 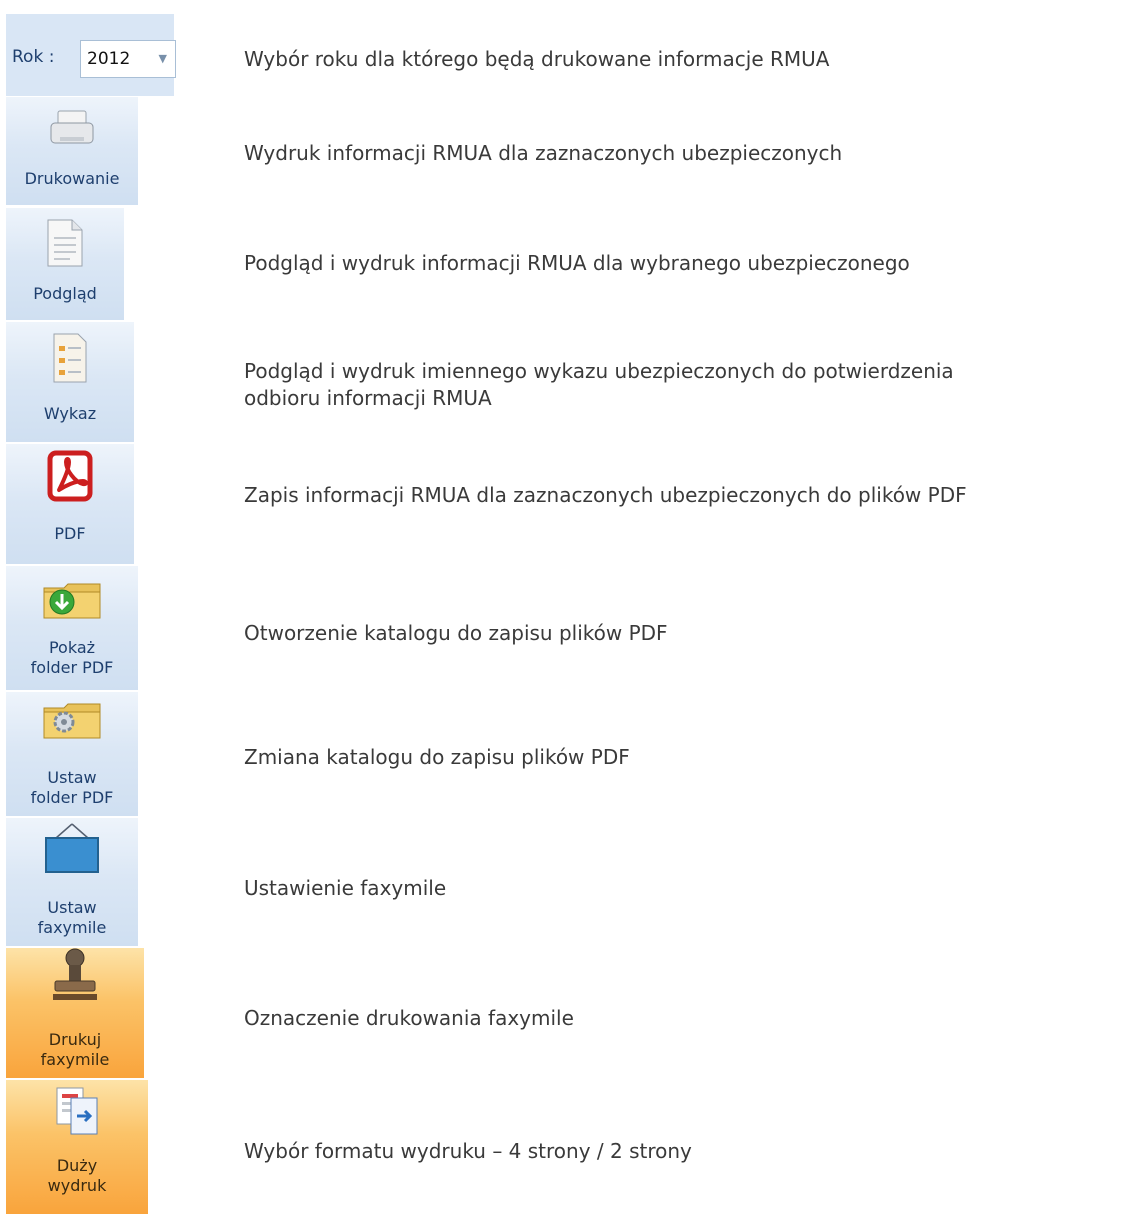 What do you see at coordinates (70, 413) in the screenshot?
I see `list-button-label: Wykaz` at bounding box center [70, 413].